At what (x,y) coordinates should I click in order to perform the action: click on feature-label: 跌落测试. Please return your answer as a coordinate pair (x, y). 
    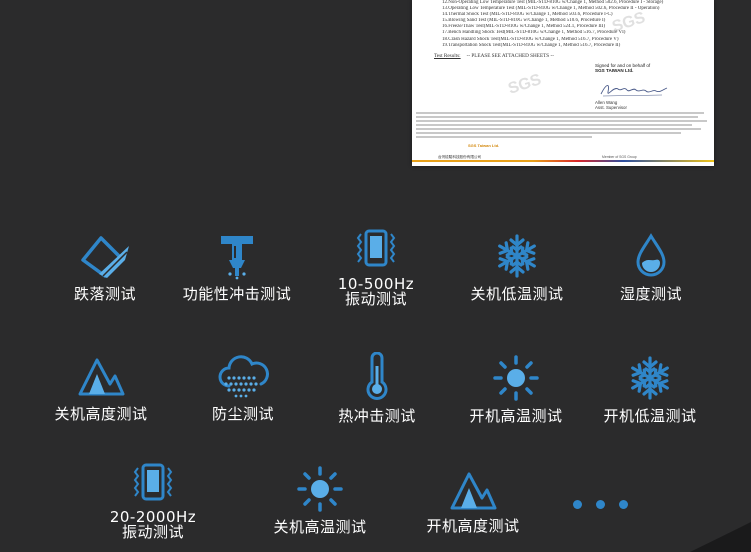
    Looking at the image, I should click on (104, 294).